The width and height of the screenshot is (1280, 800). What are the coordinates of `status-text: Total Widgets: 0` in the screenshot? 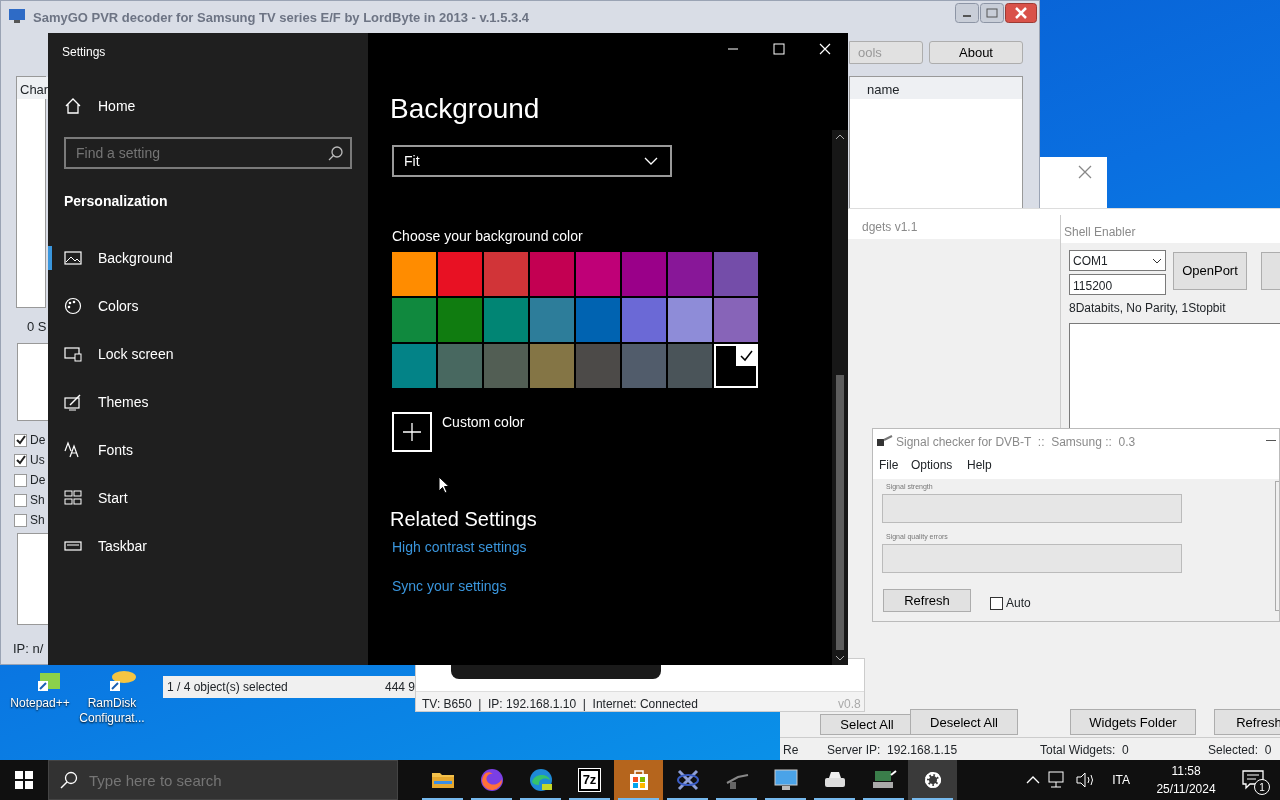 It's located at (1084, 750).